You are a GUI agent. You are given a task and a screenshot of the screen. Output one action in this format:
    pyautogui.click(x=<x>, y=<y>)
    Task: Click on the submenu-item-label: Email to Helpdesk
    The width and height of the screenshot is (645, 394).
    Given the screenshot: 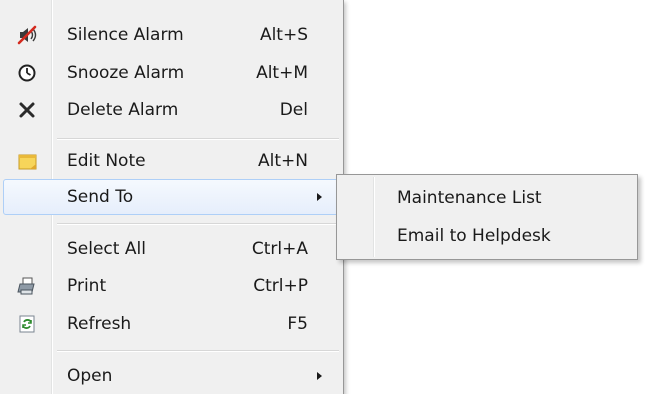 What is the action you would take?
    pyautogui.click(x=474, y=236)
    